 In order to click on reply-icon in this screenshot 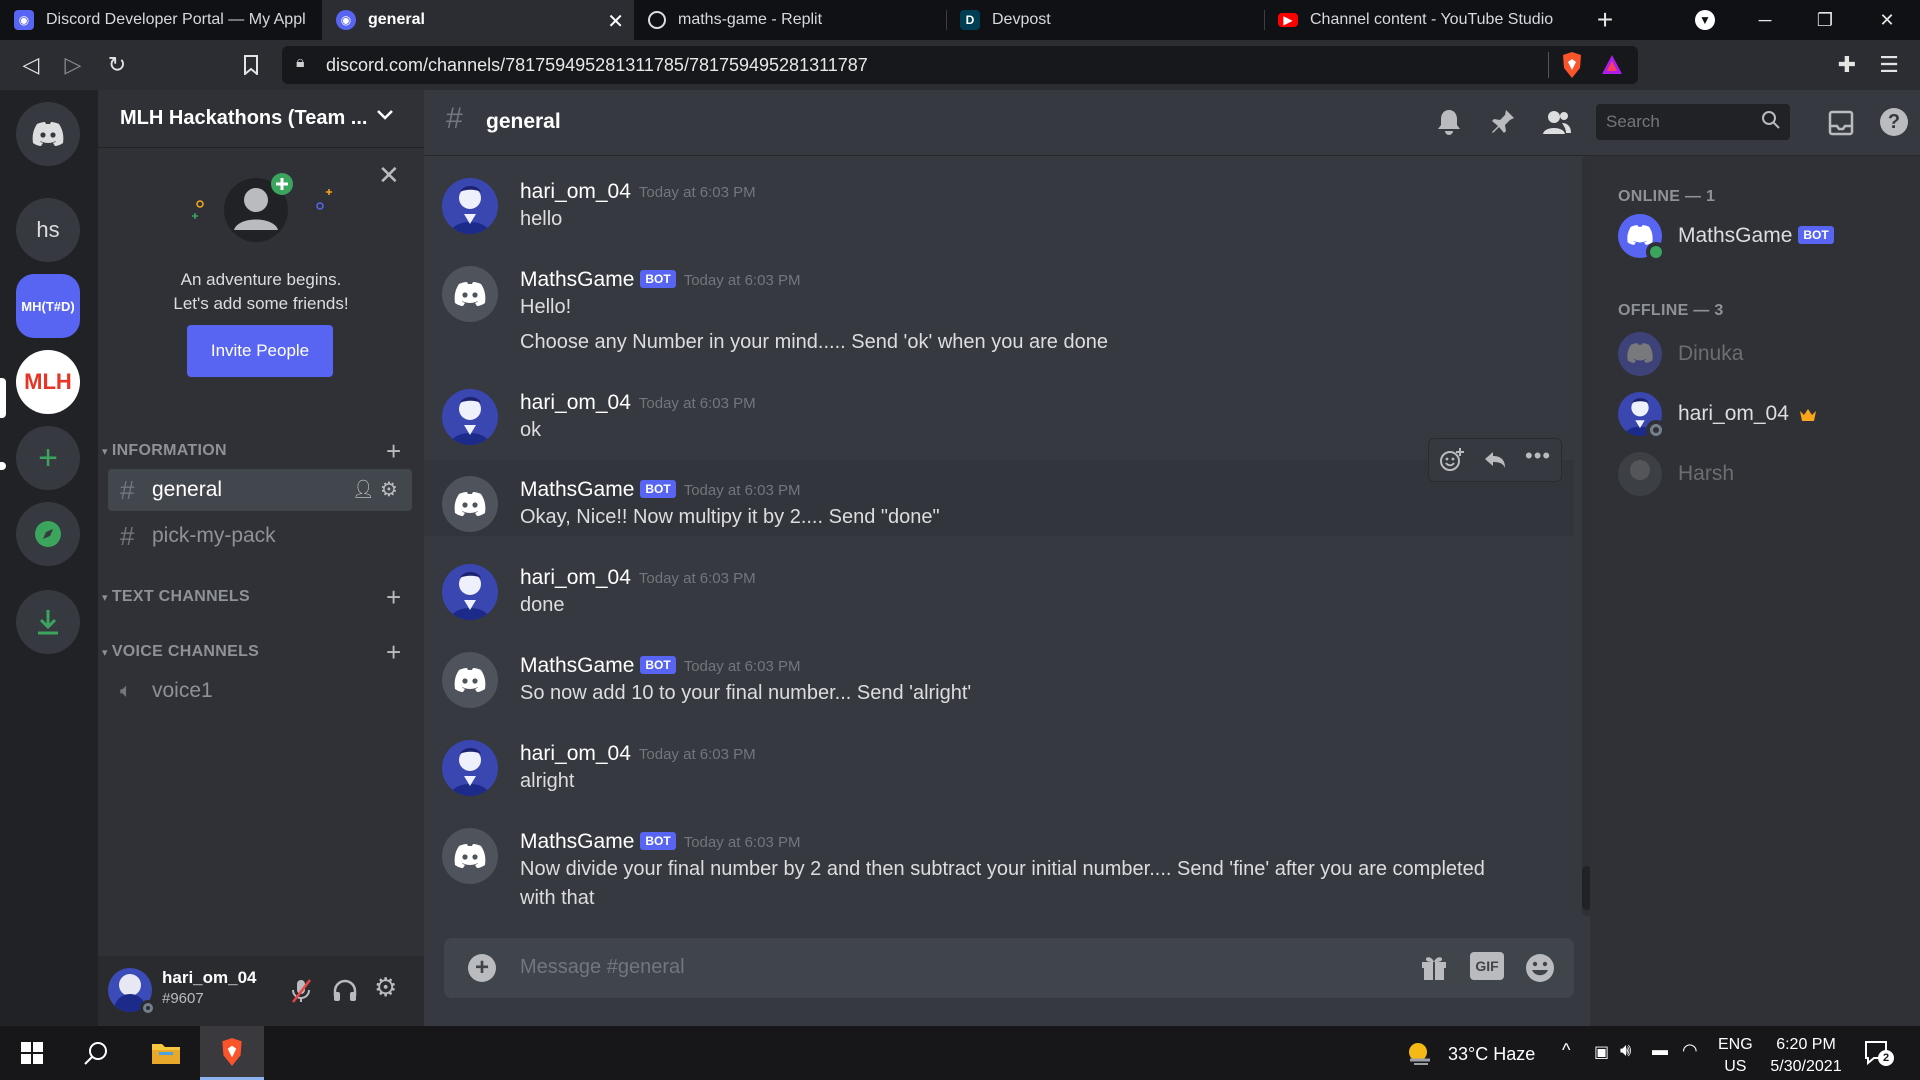, I will do `click(1495, 462)`.